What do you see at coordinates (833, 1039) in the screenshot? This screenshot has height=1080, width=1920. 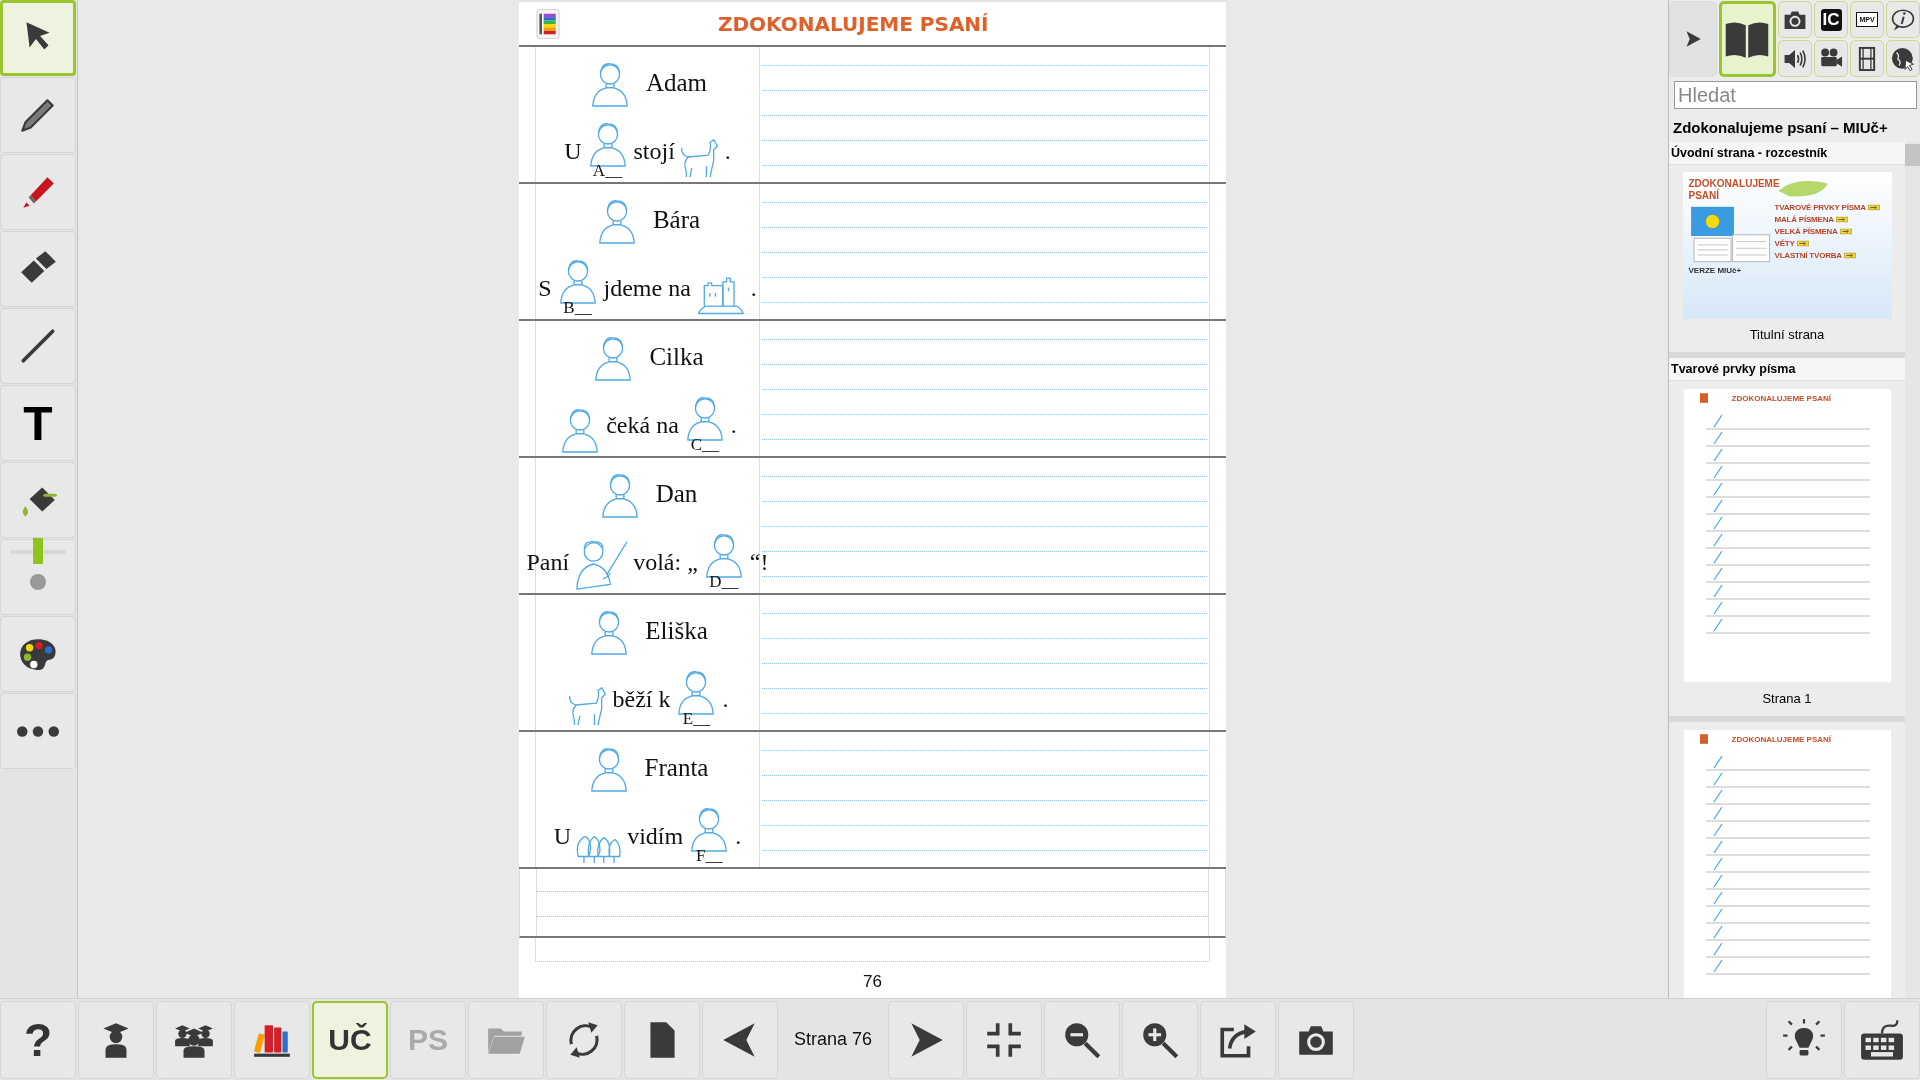 I see `page-label: Strana 76` at bounding box center [833, 1039].